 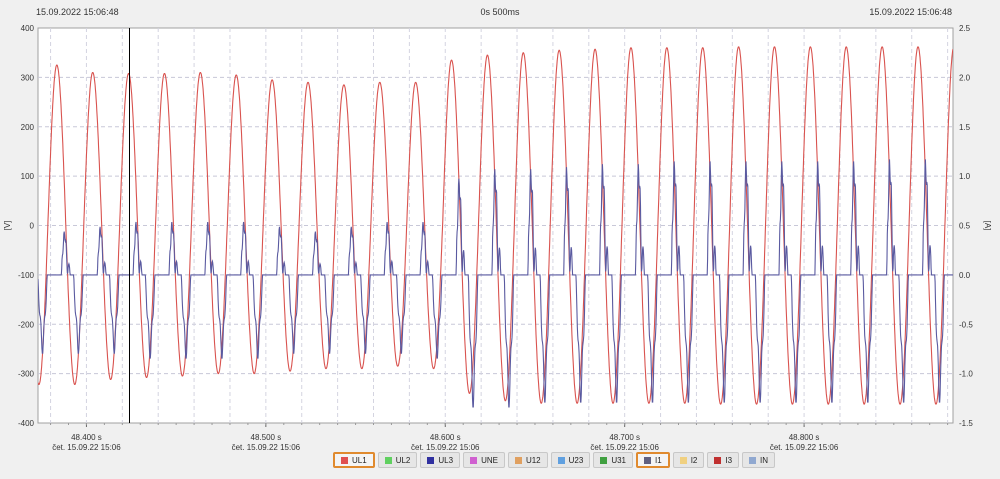 What do you see at coordinates (489, 460) in the screenshot?
I see `legend-label: UNE` at bounding box center [489, 460].